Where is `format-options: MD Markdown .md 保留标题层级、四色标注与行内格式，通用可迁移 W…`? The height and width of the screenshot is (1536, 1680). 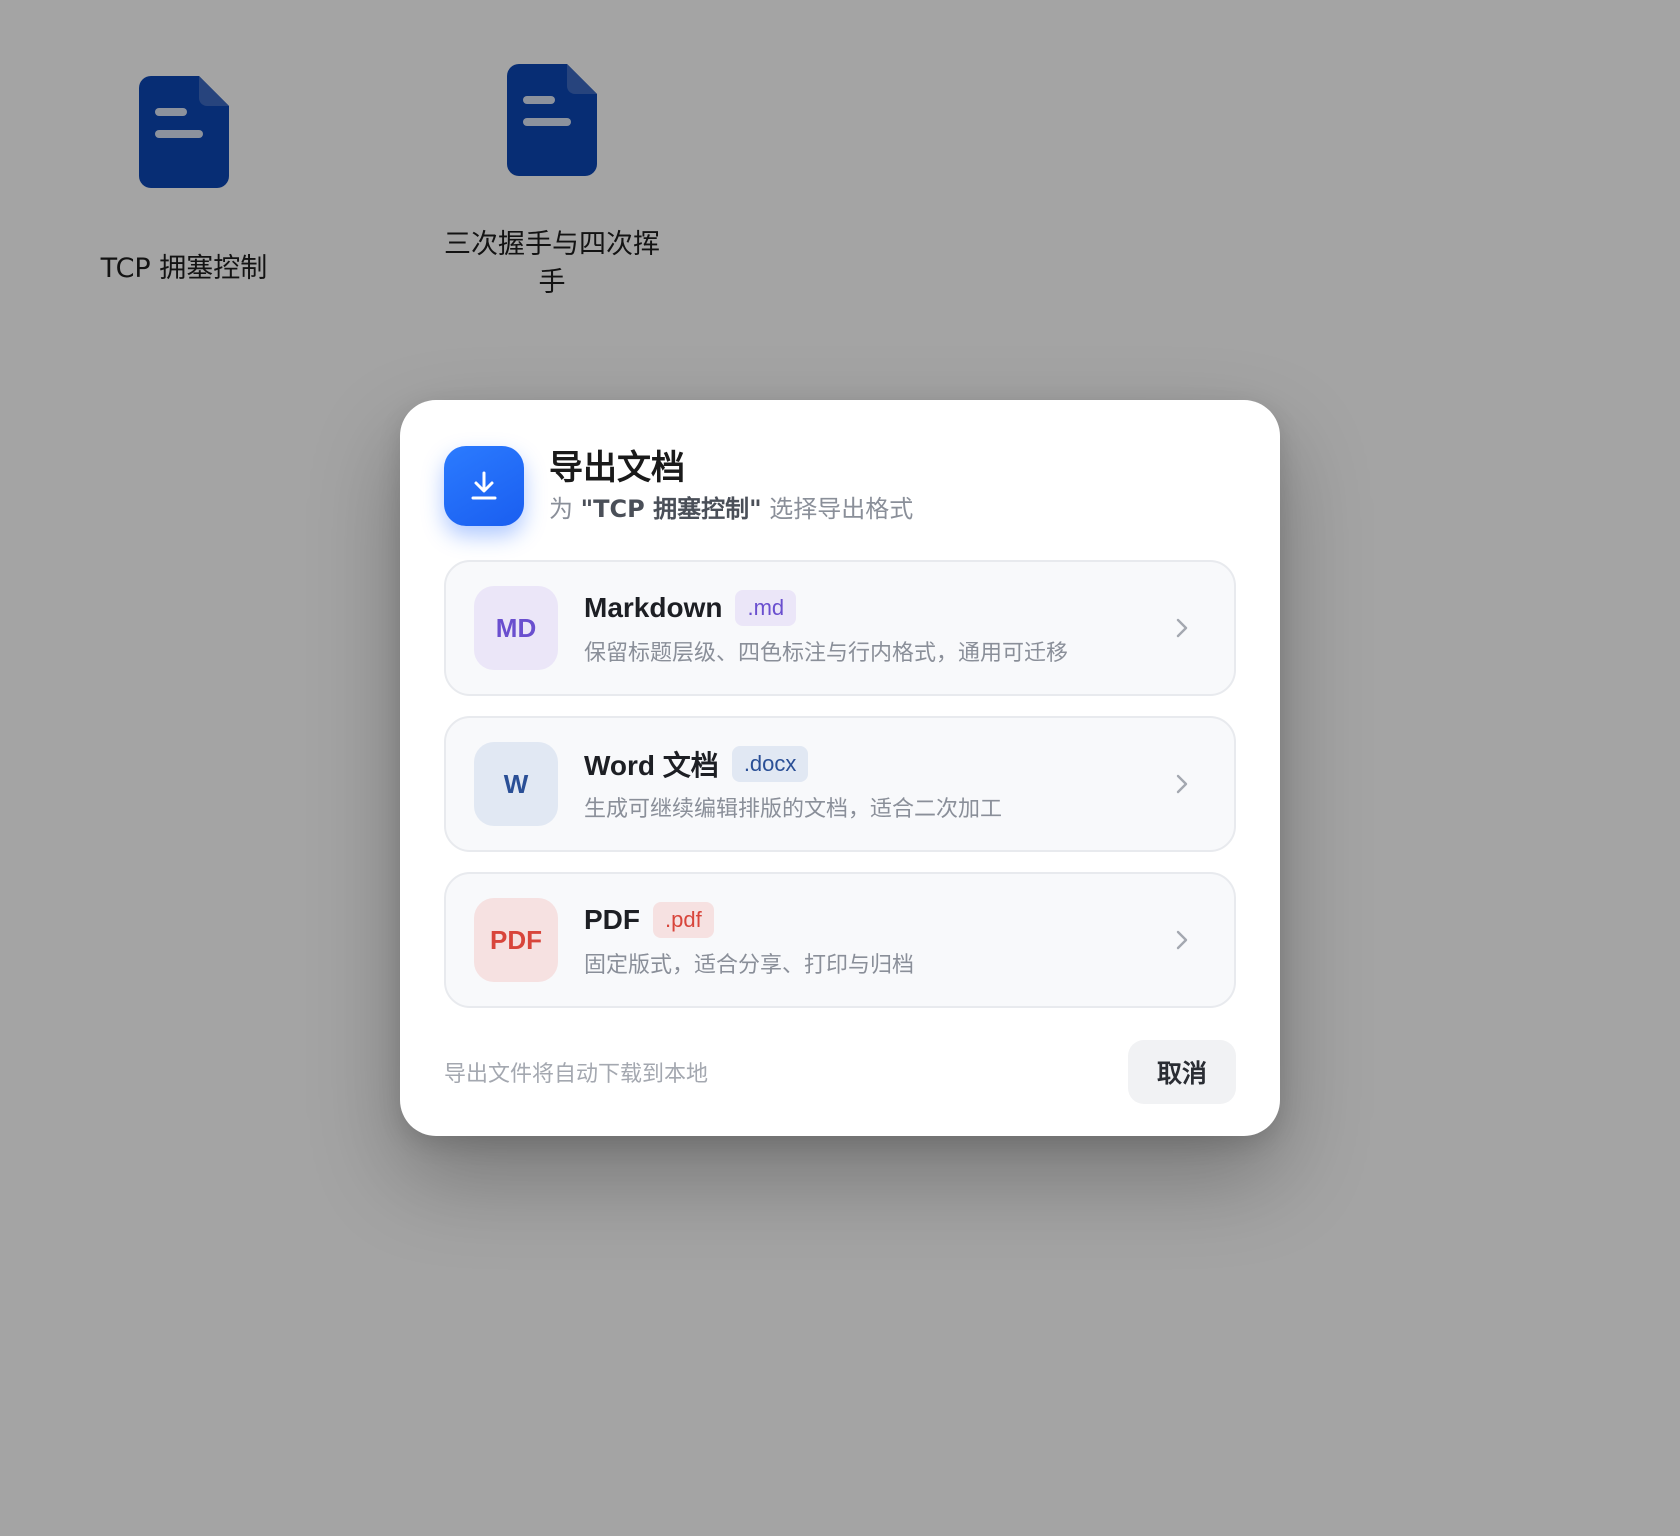
format-options: MD Markdown .md 保留标题层级、四色标注与行内格式，通用可迁移 W… is located at coordinates (840, 794).